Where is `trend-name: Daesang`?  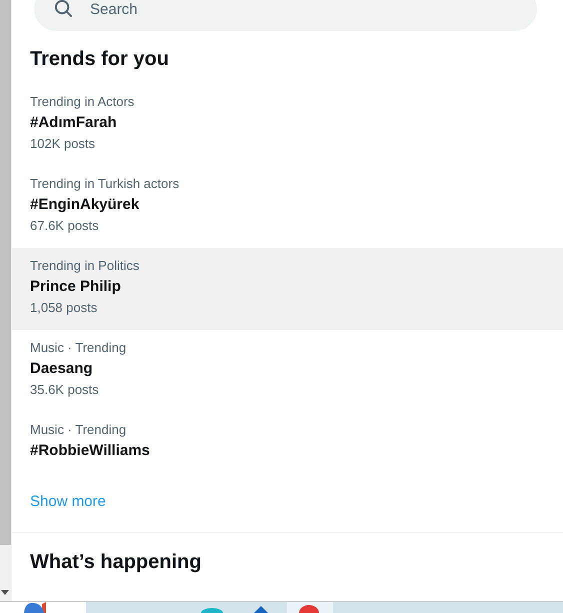
trend-name: Daesang is located at coordinates (61, 369).